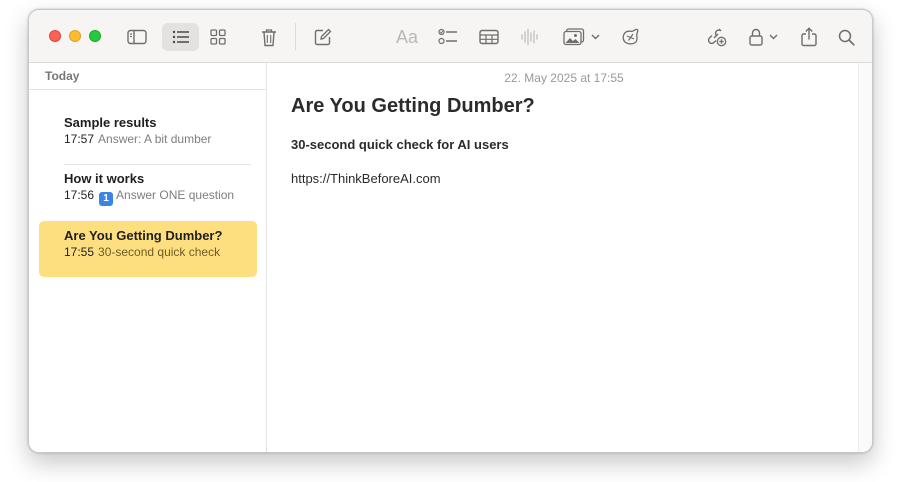 This screenshot has width=898, height=482. I want to click on gallery-view-button, so click(218, 37).